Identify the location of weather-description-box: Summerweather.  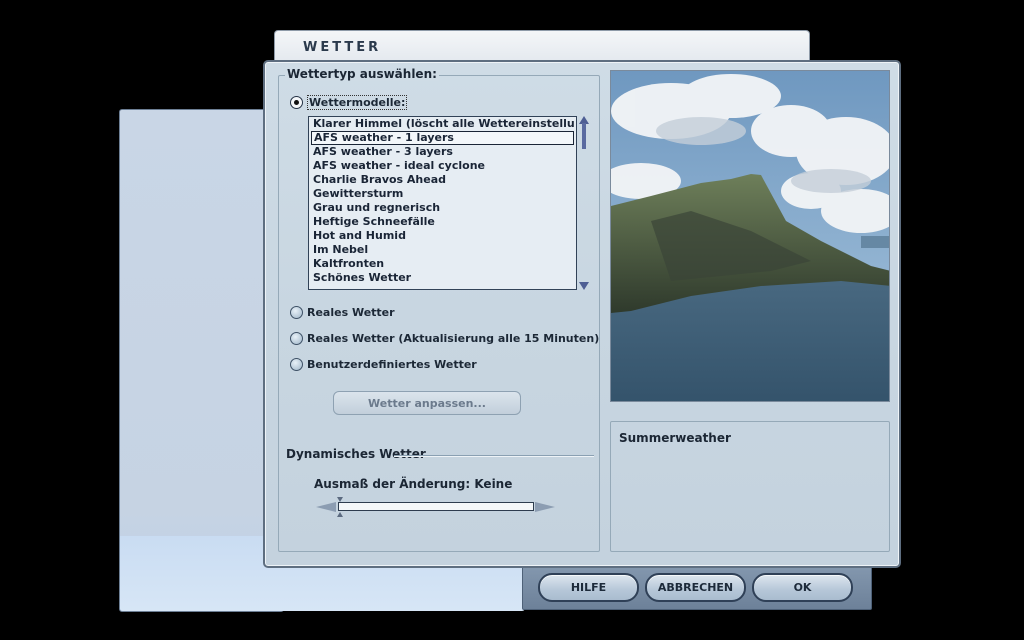
(750, 486).